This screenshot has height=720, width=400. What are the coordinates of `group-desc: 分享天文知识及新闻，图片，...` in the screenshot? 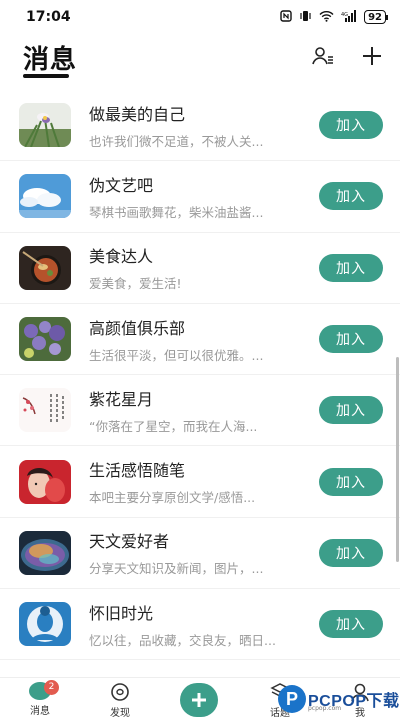 It's located at (176, 569).